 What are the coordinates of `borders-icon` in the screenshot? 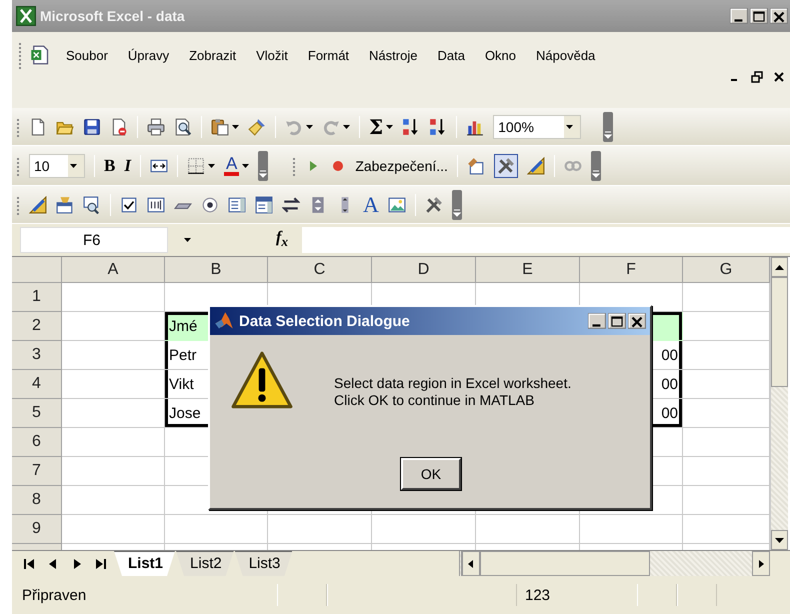 It's located at (195, 165).